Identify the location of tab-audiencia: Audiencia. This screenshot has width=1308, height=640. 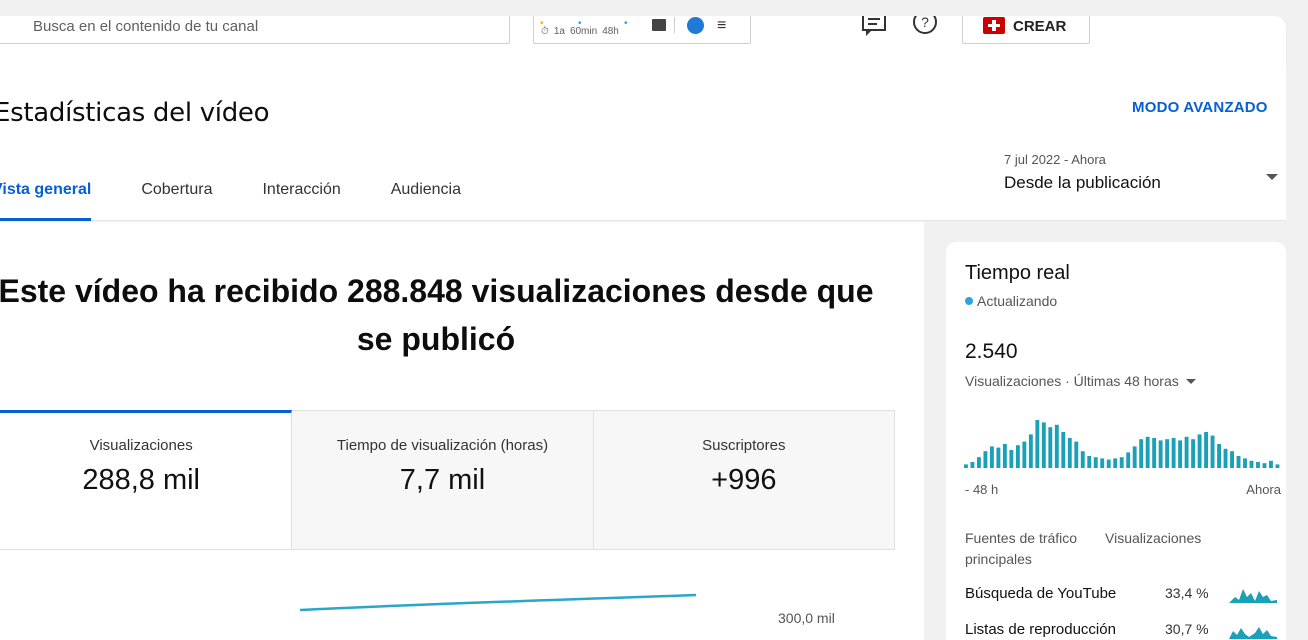
(426, 197).